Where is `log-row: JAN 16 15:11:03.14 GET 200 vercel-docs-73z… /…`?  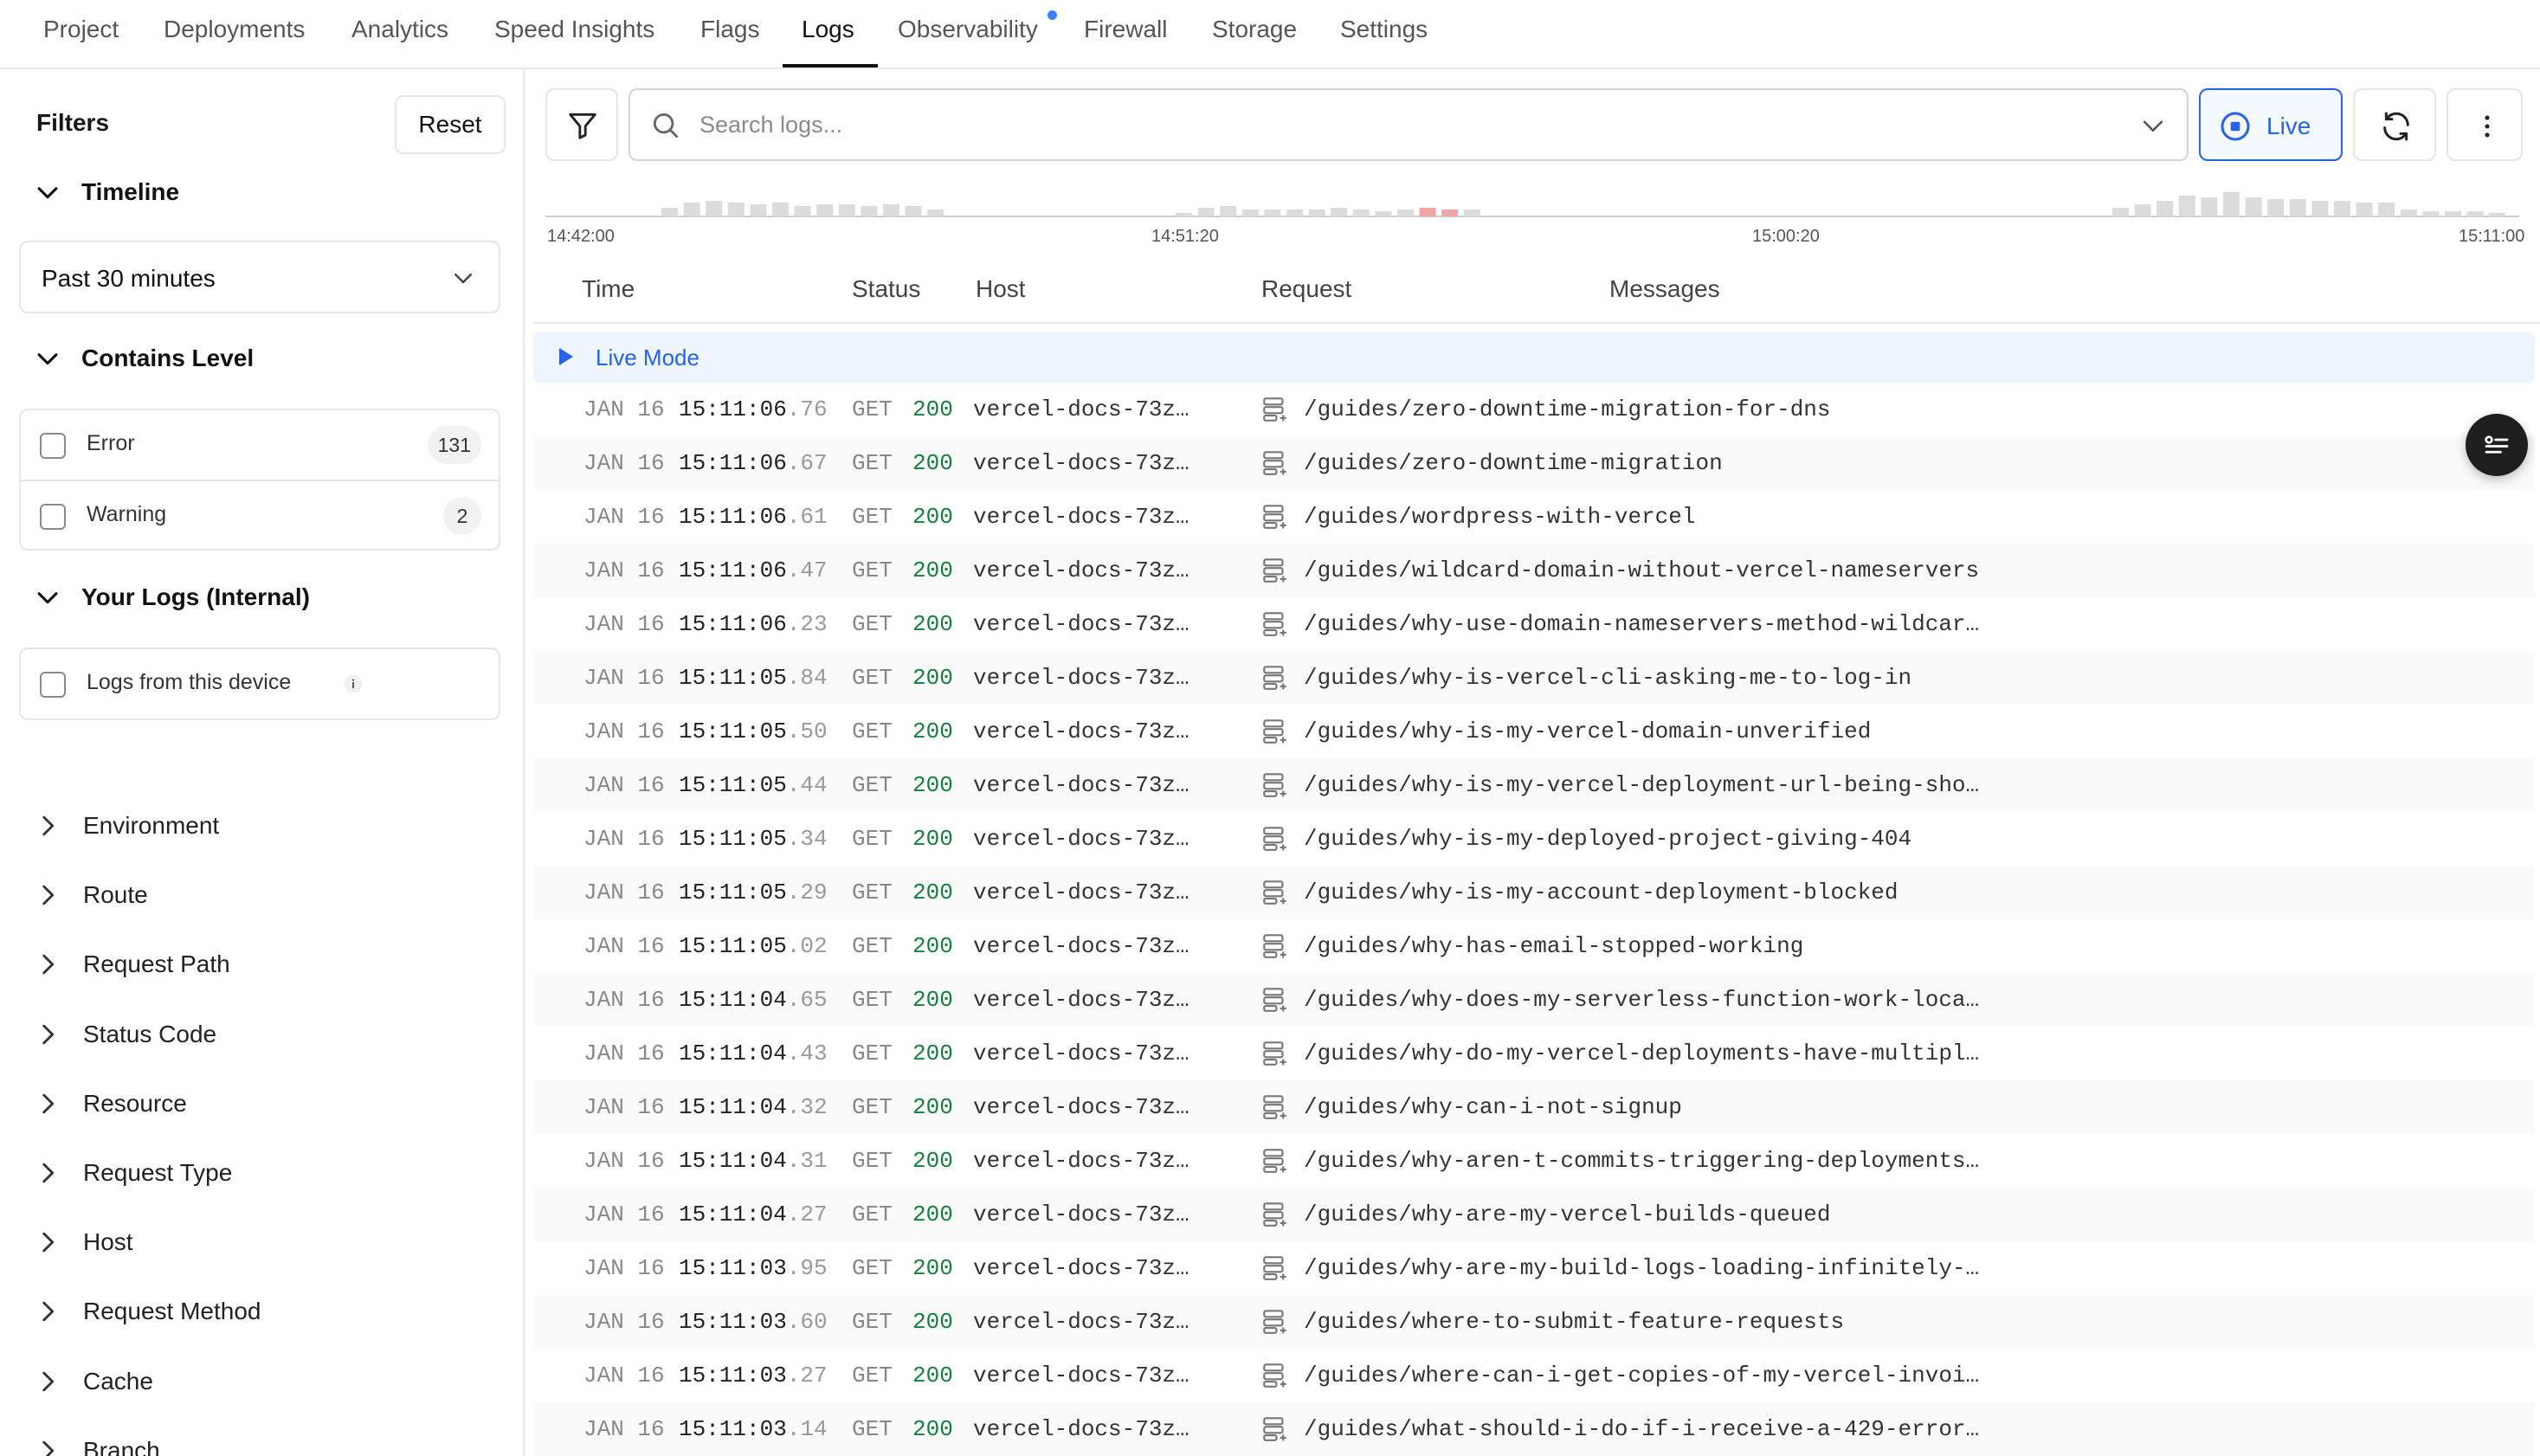
log-row: JAN 16 15:11:03.14 GET 200 vercel-docs-73z… /… is located at coordinates (1534, 1429).